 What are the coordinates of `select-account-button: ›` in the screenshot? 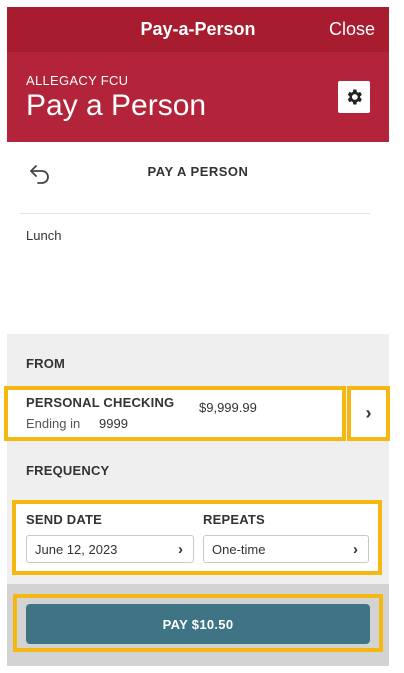 It's located at (368, 413).